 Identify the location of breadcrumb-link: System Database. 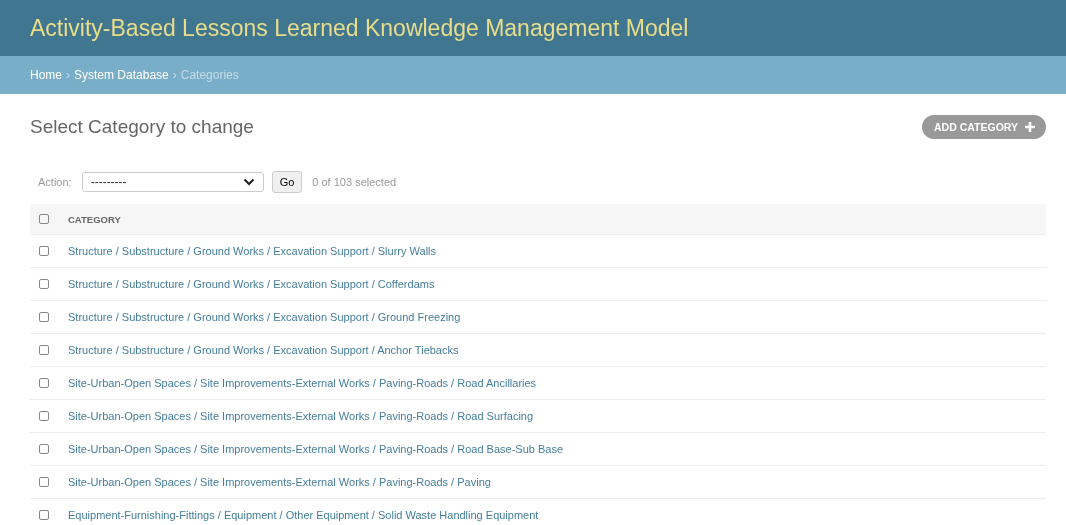
(121, 75).